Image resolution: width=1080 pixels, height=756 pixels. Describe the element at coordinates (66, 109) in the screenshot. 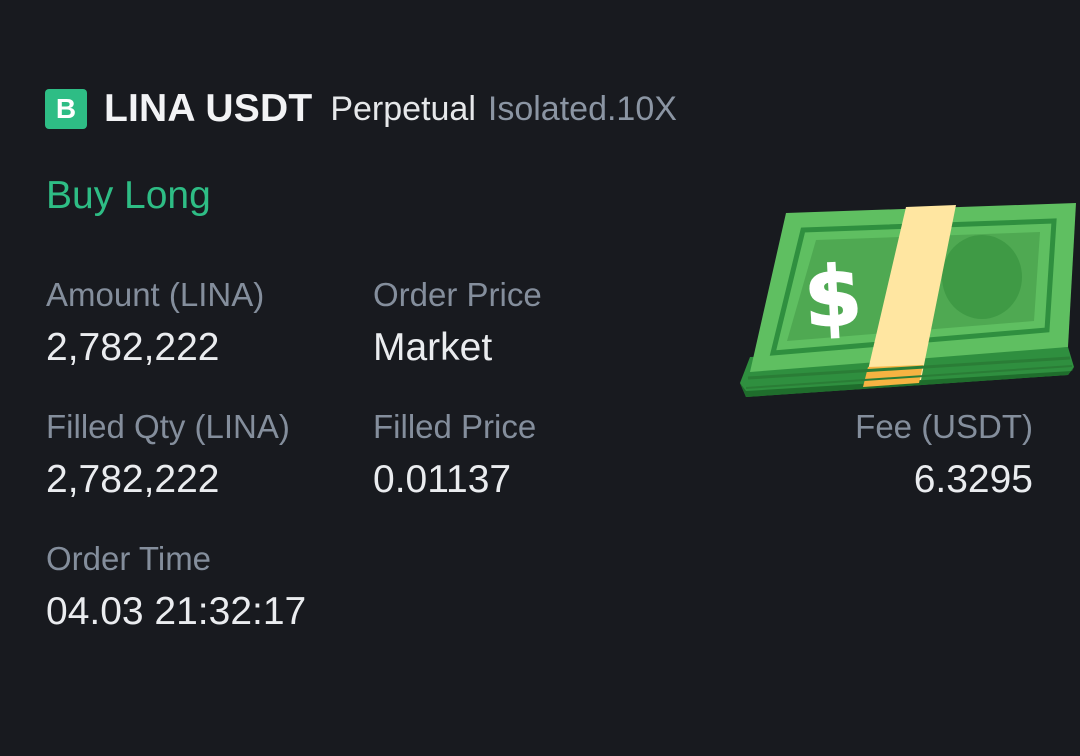

I see `b-badge-icon: B` at that location.